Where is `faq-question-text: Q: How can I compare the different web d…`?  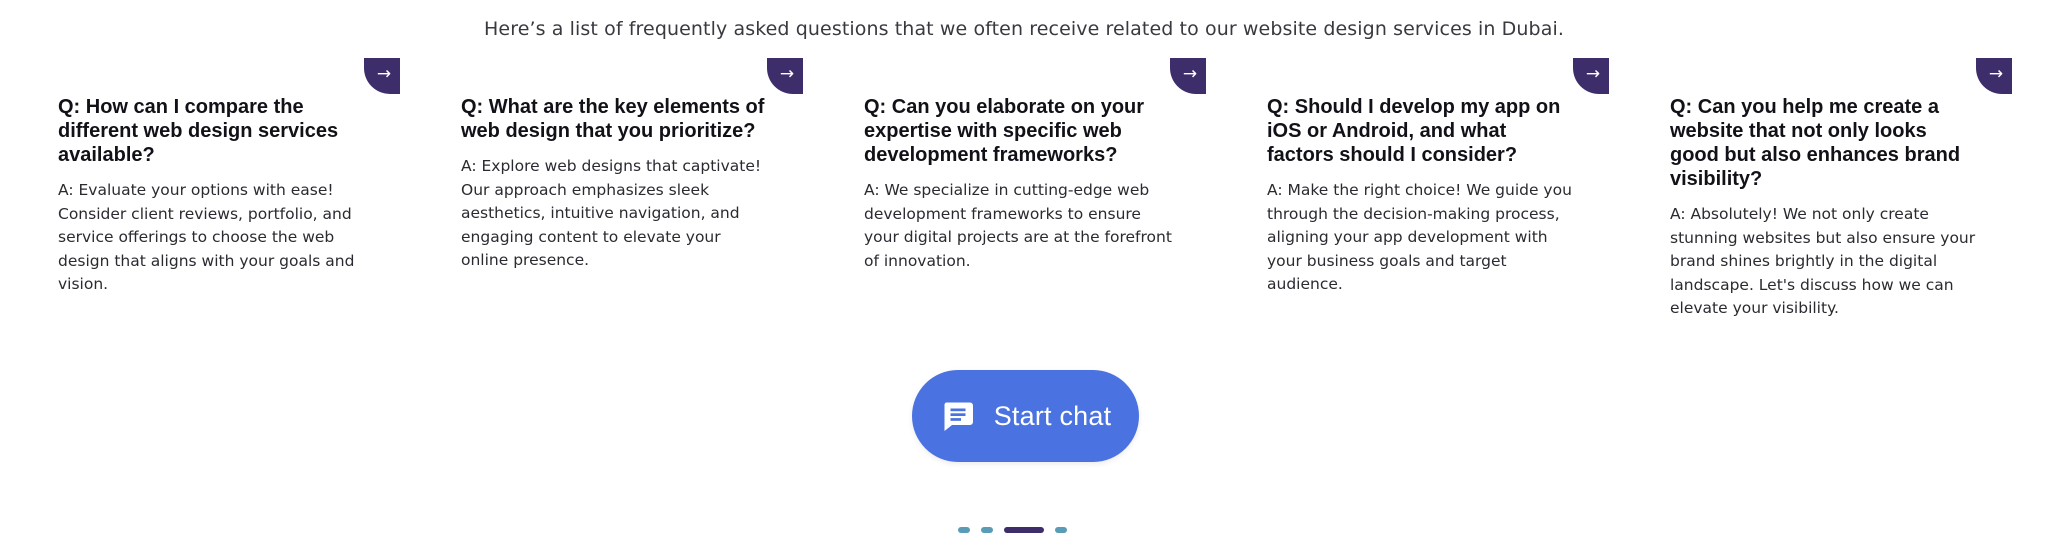 faq-question-text: Q: How can I compare the different web d… is located at coordinates (198, 131).